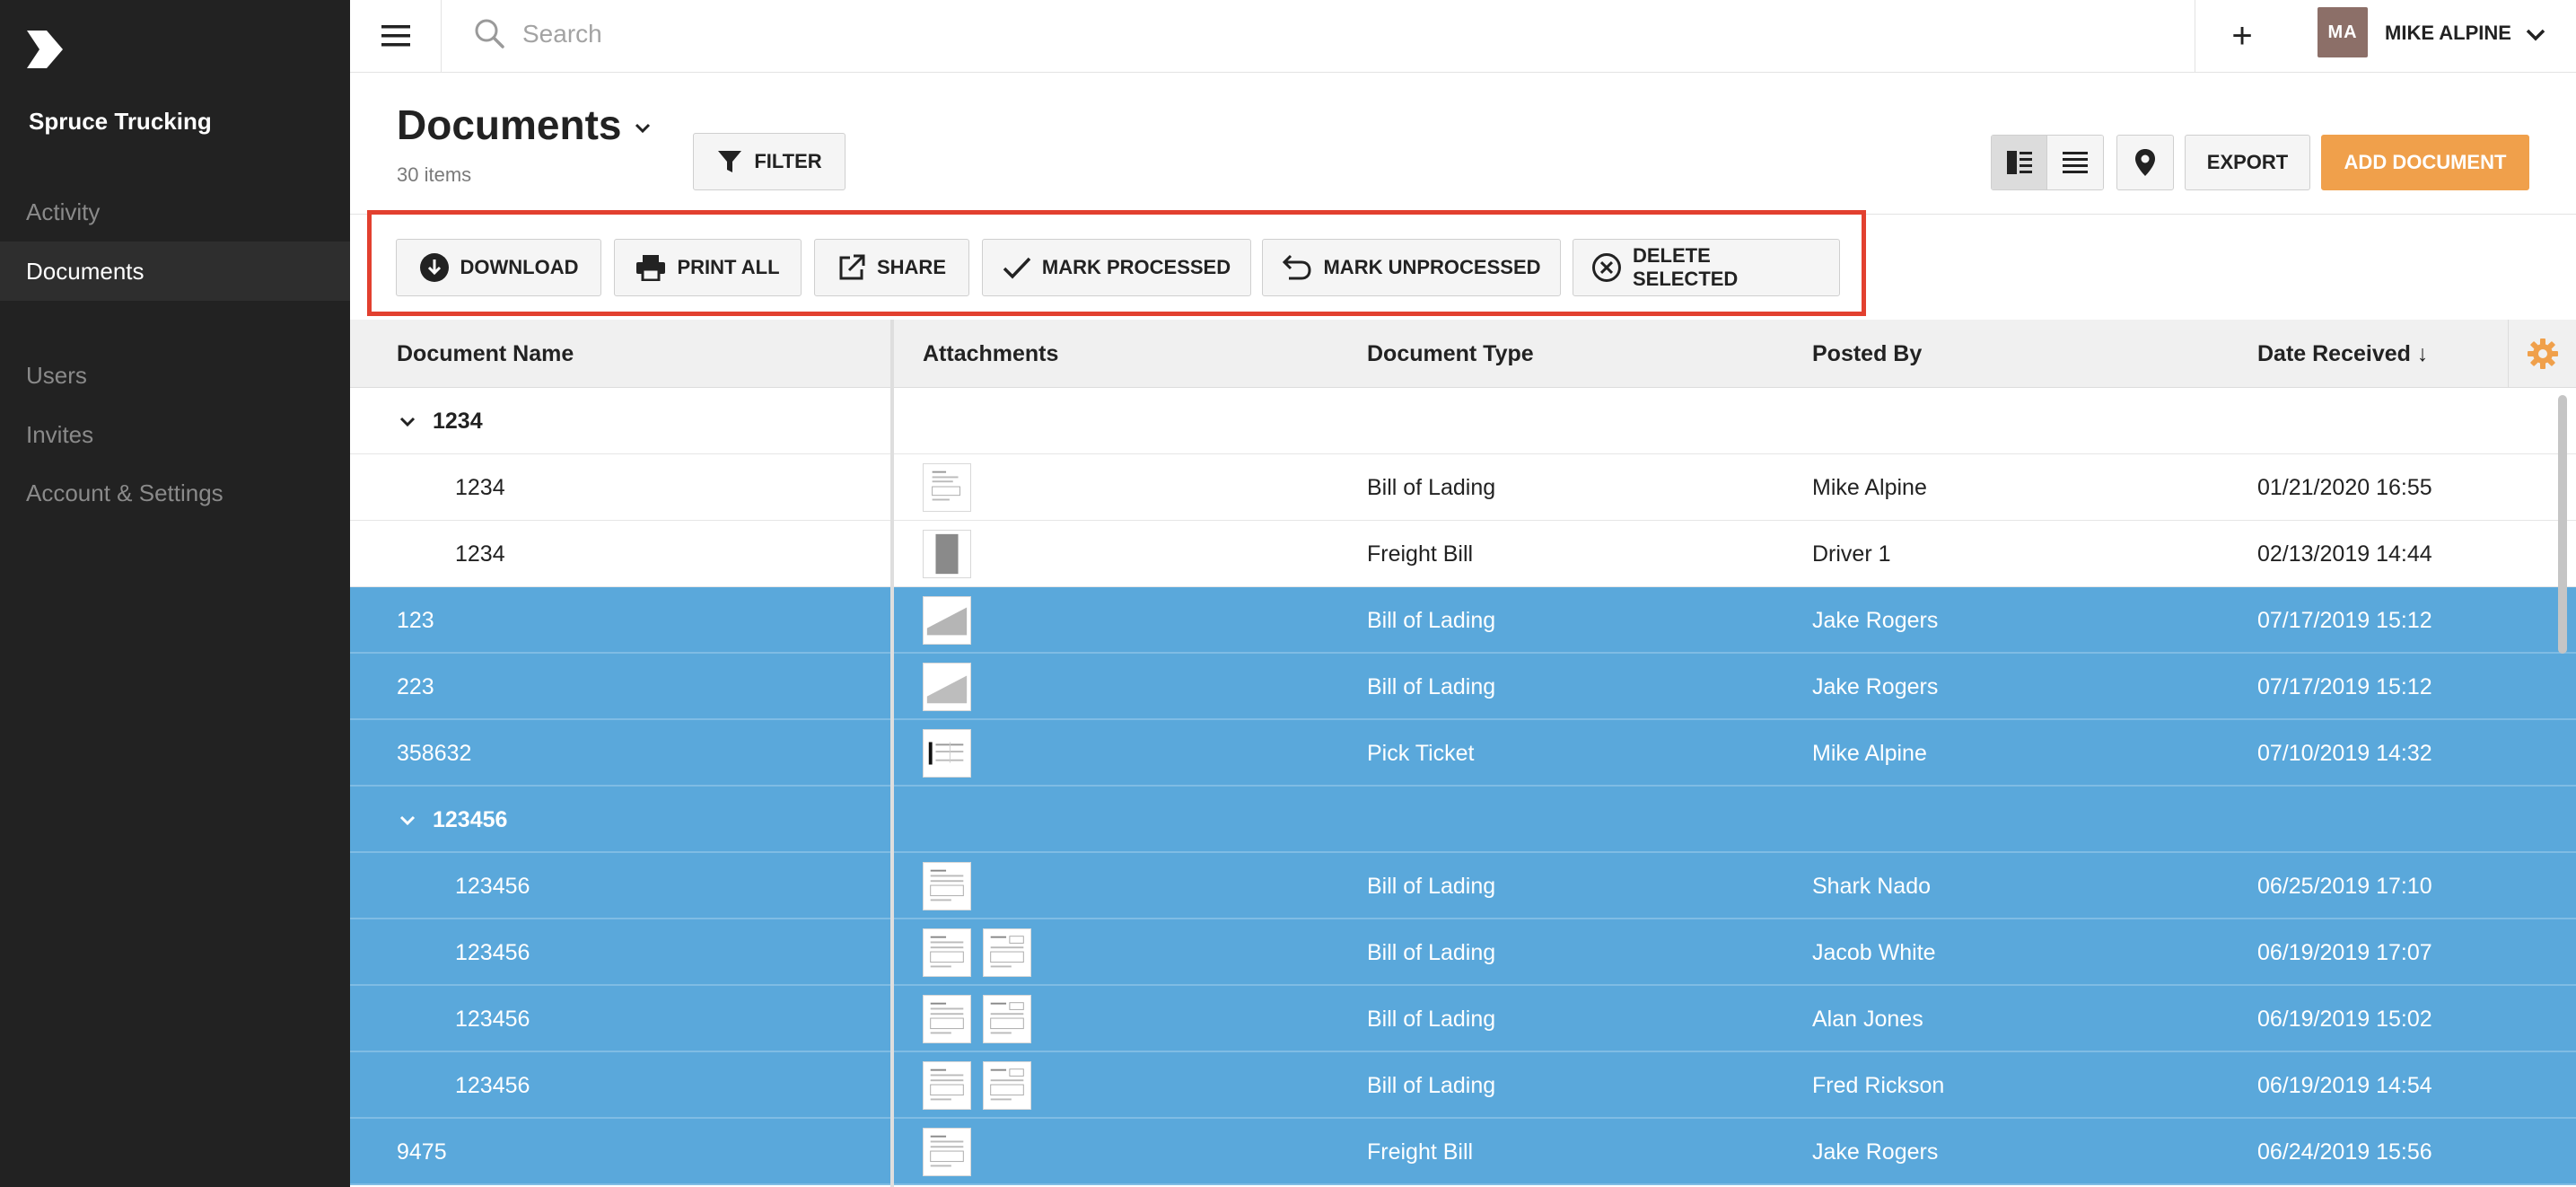  I want to click on date-received: 07/10/2019 14:32, so click(2344, 753).